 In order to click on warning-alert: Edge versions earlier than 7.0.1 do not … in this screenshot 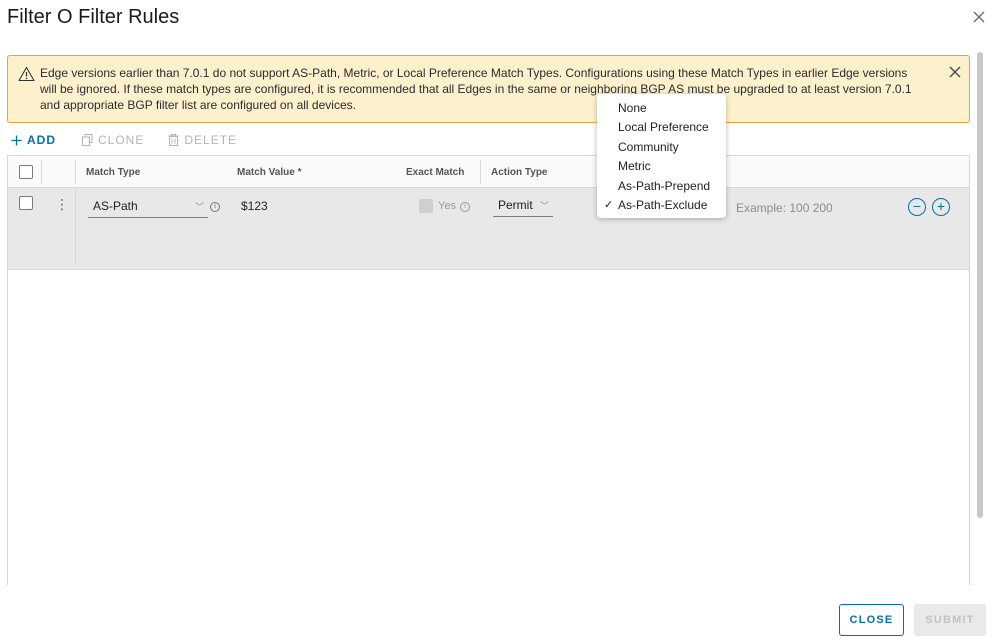, I will do `click(488, 89)`.